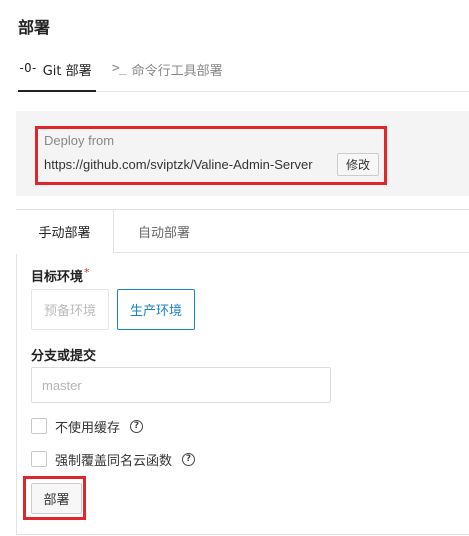  Describe the element at coordinates (177, 71) in the screenshot. I see `tab-cli-deploy-label: 命令行工具部署` at that location.